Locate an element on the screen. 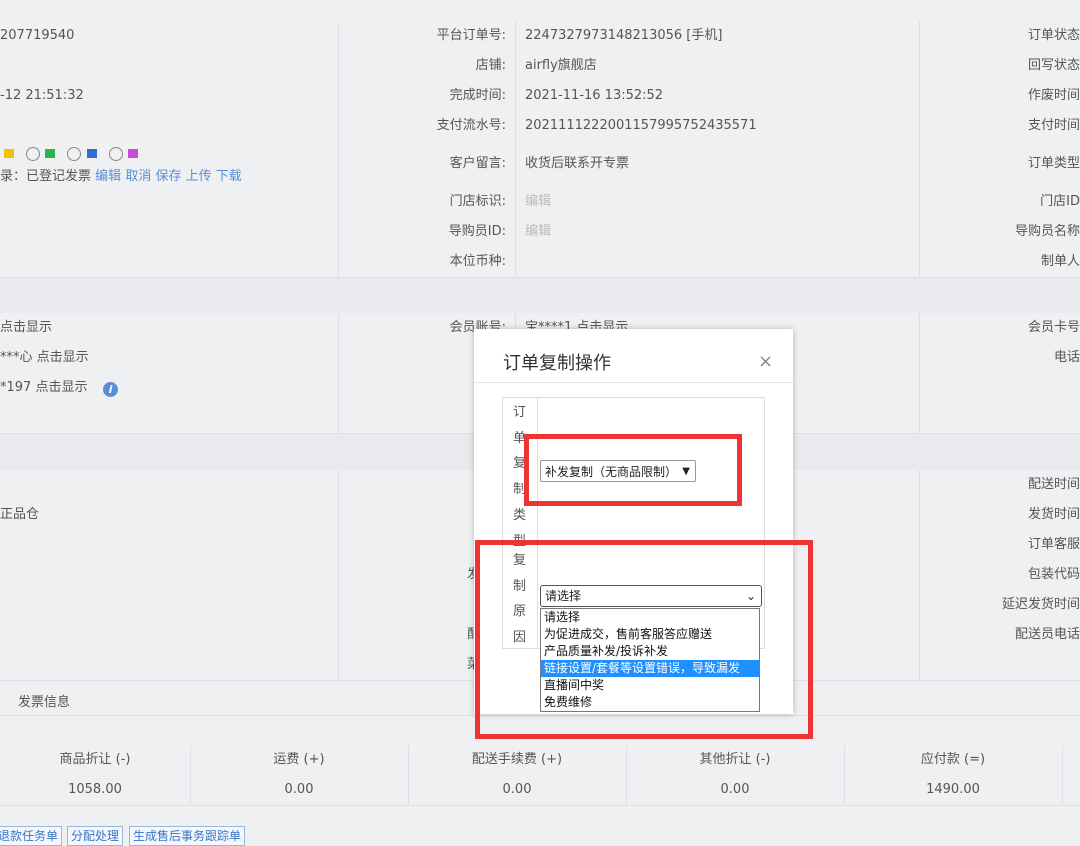 The image size is (1080, 846). purple-flag-icon is located at coordinates (132, 153).